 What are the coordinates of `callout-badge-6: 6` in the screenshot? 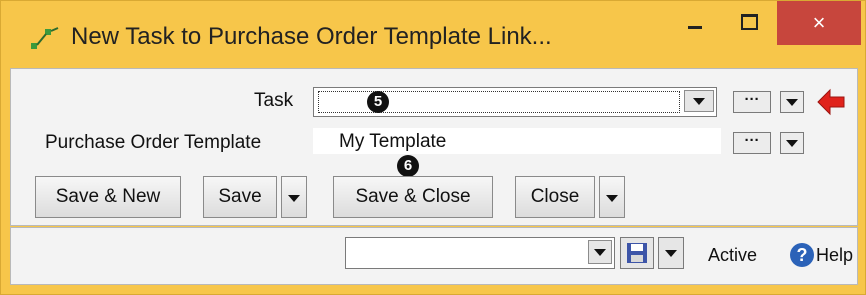 It's located at (408, 166).